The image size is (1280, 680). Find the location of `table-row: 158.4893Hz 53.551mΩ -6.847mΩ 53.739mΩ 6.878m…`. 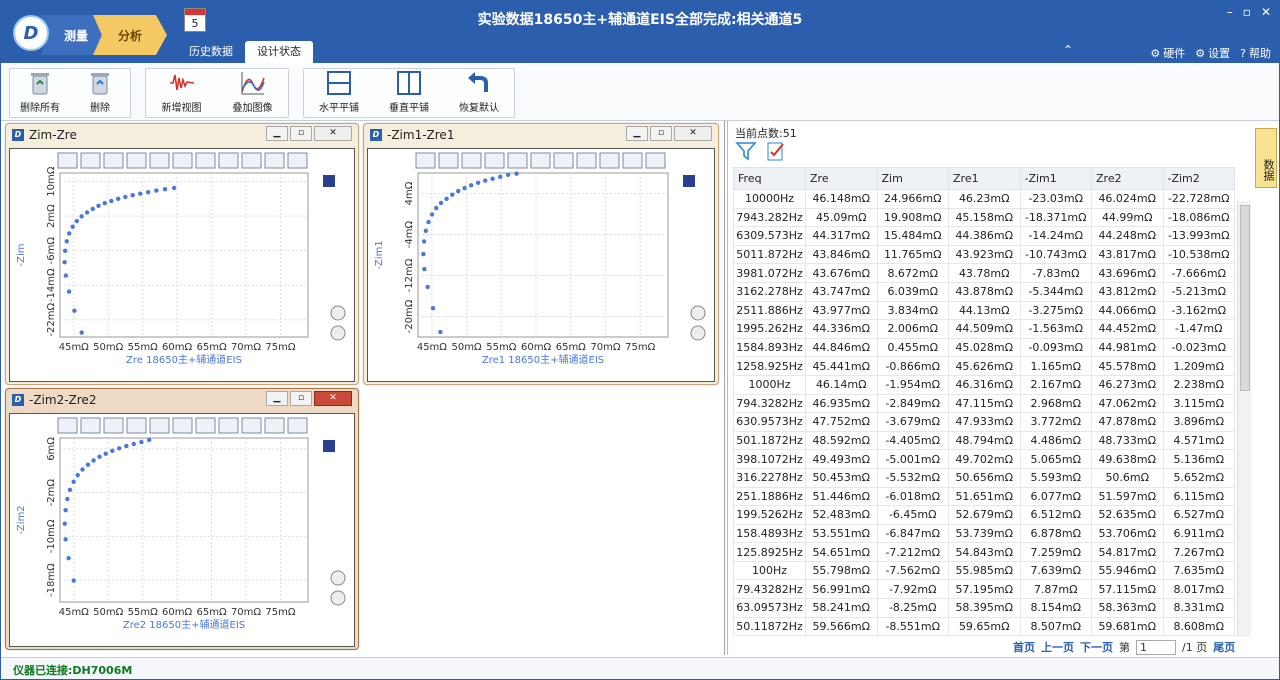

table-row: 158.4893Hz 53.551mΩ -6.847mΩ 53.739mΩ 6.878m… is located at coordinates (984, 533).